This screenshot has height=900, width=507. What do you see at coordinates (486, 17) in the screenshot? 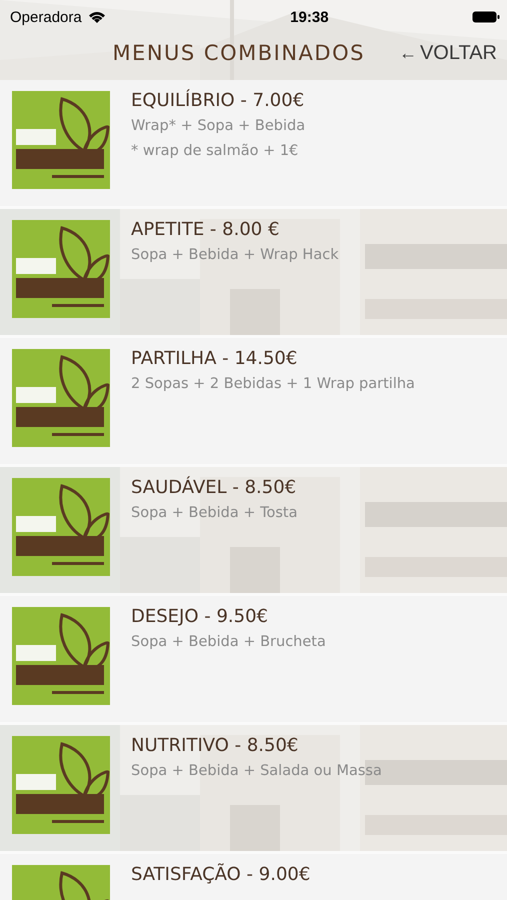
I see `battery-icon` at bounding box center [486, 17].